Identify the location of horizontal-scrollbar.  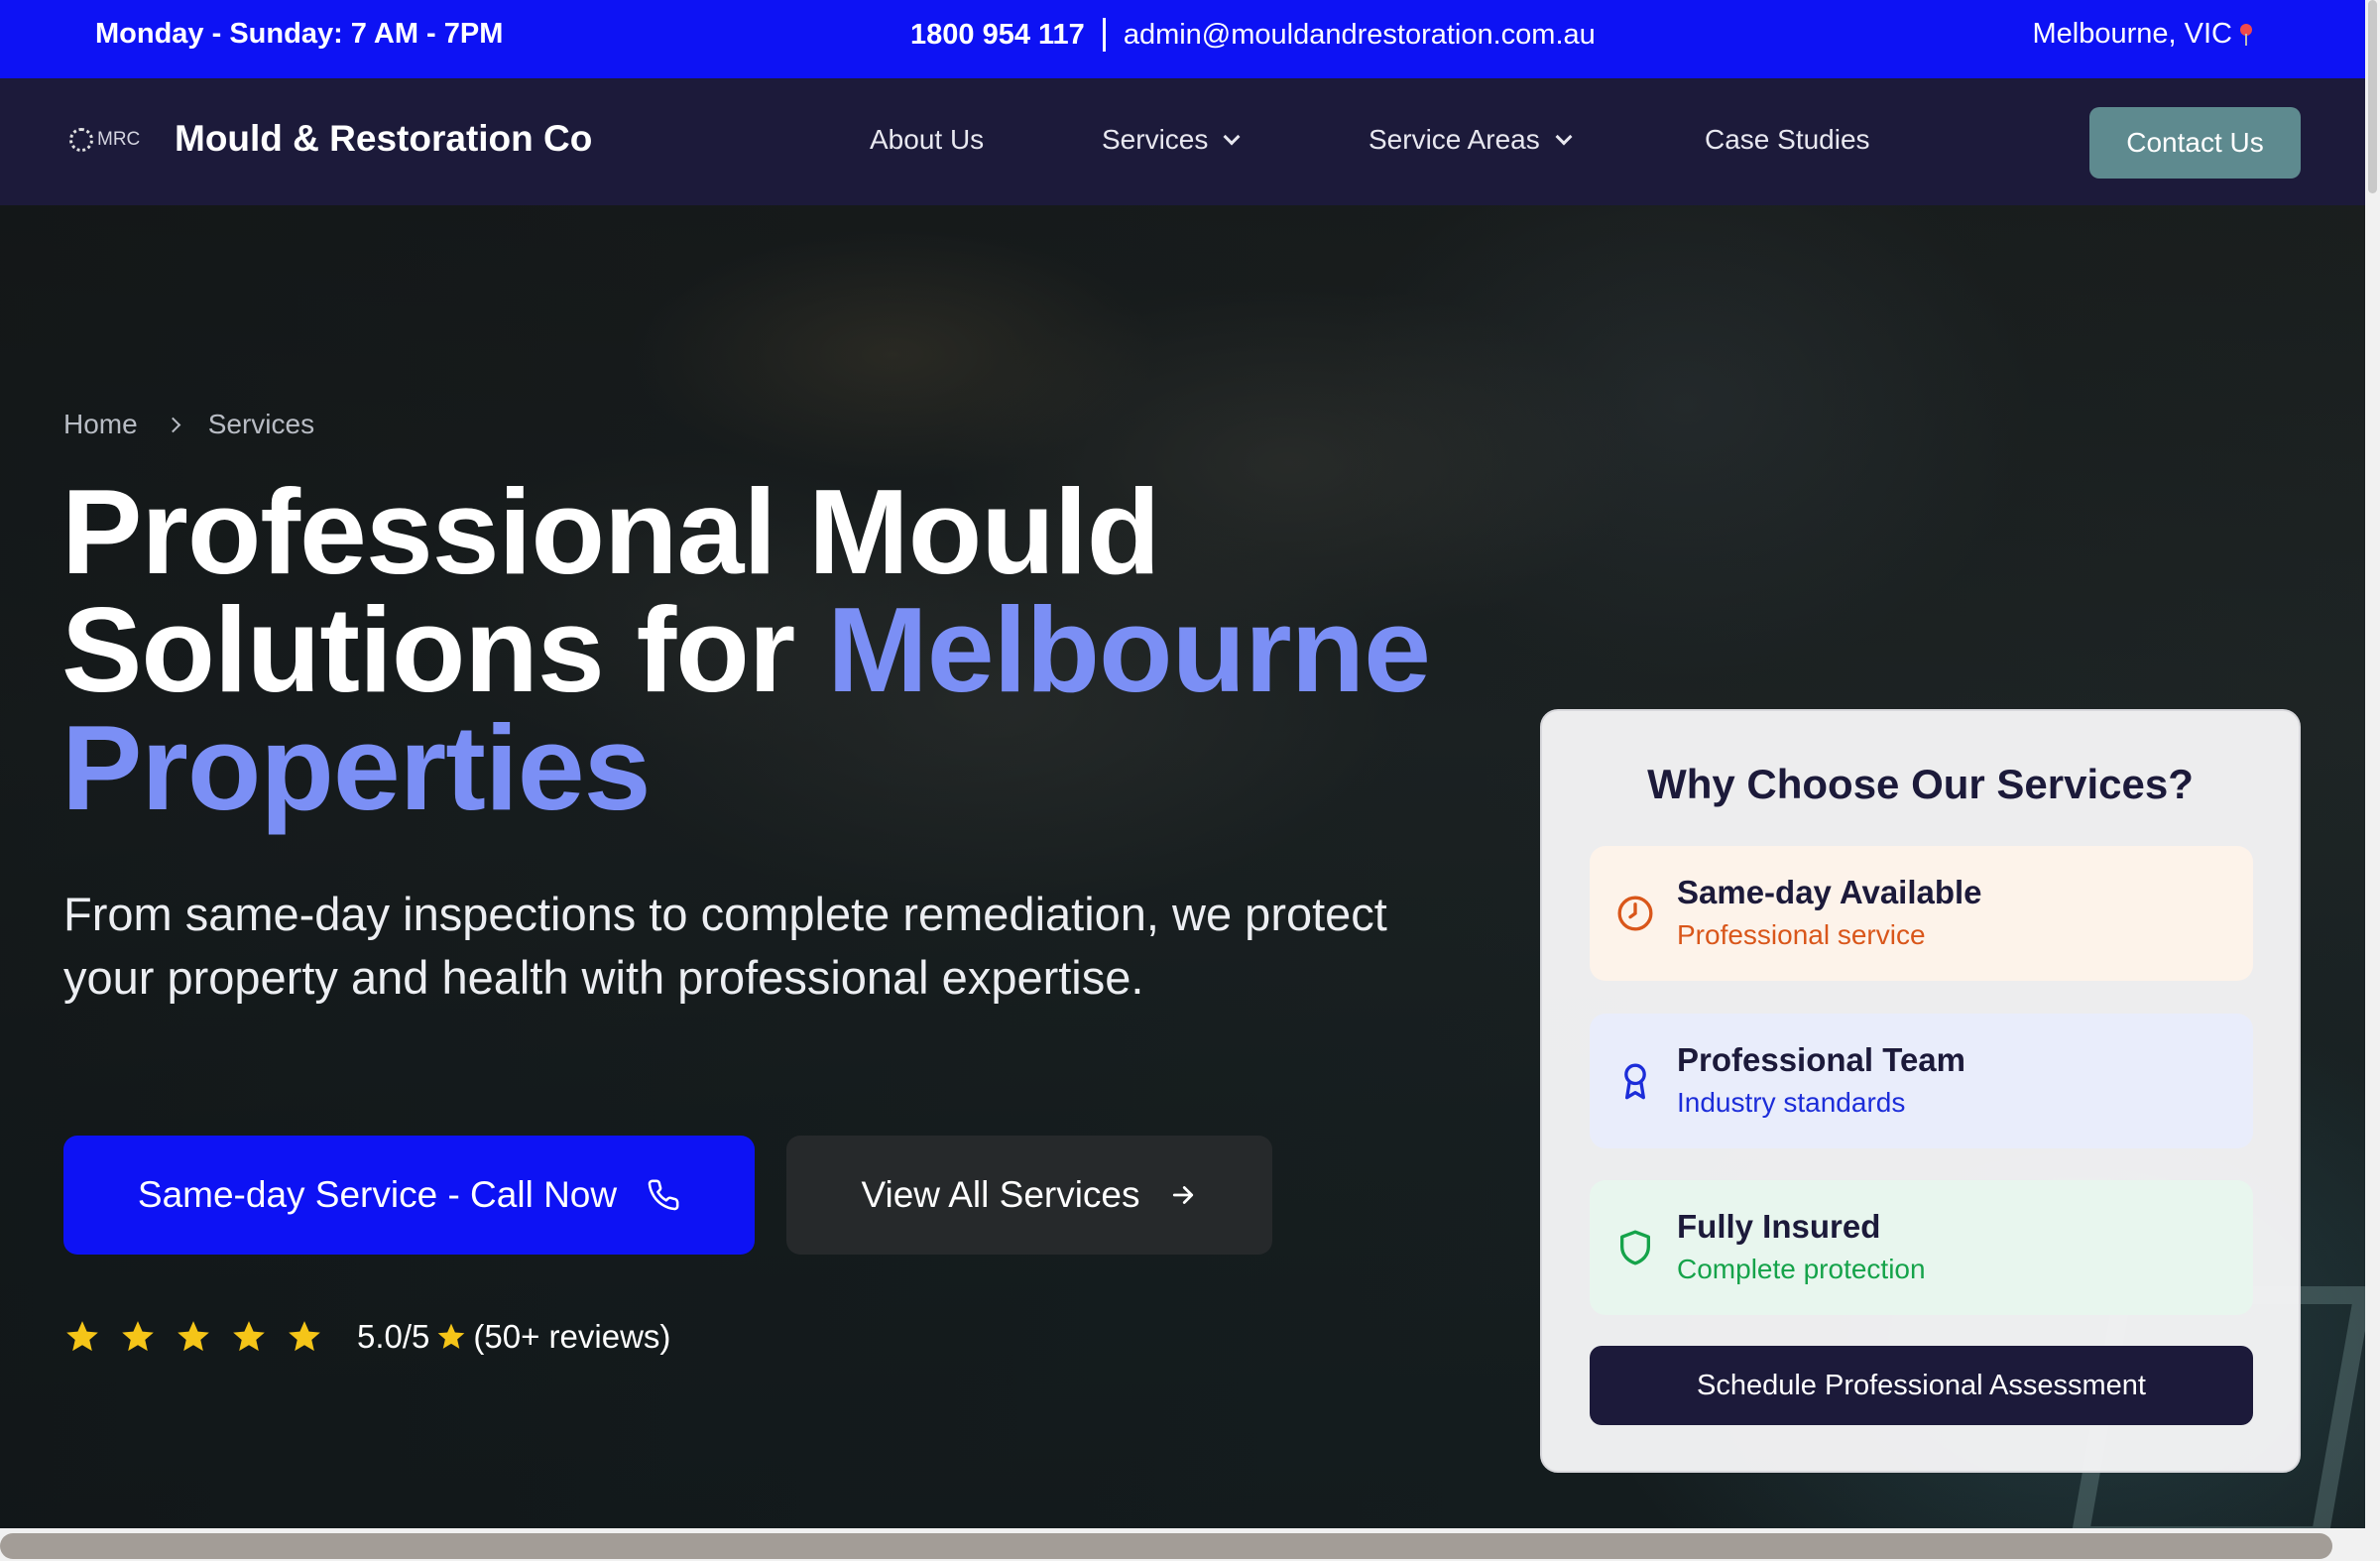
(1190, 1544).